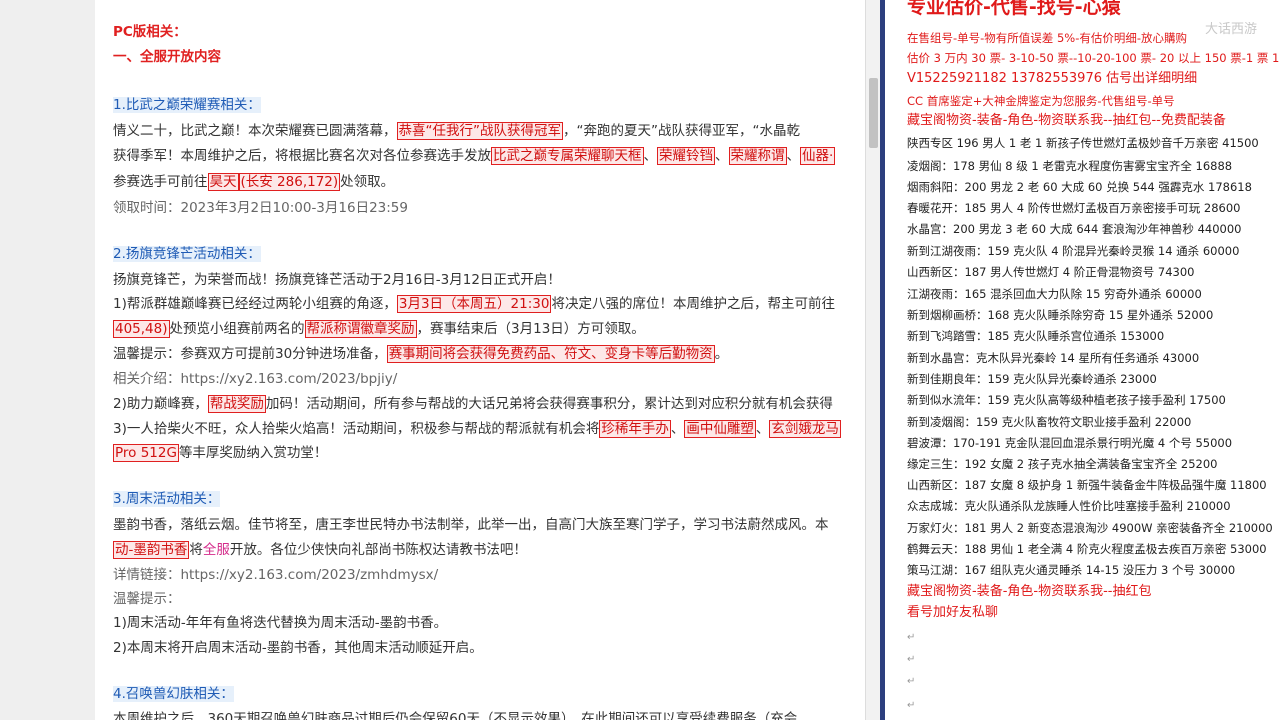  Describe the element at coordinates (1060, 315) in the screenshot. I see `panel-listing-line: 新到烟柳画桥：168 克火队睡杀除穷奇 15 星外通杀 52000` at that location.